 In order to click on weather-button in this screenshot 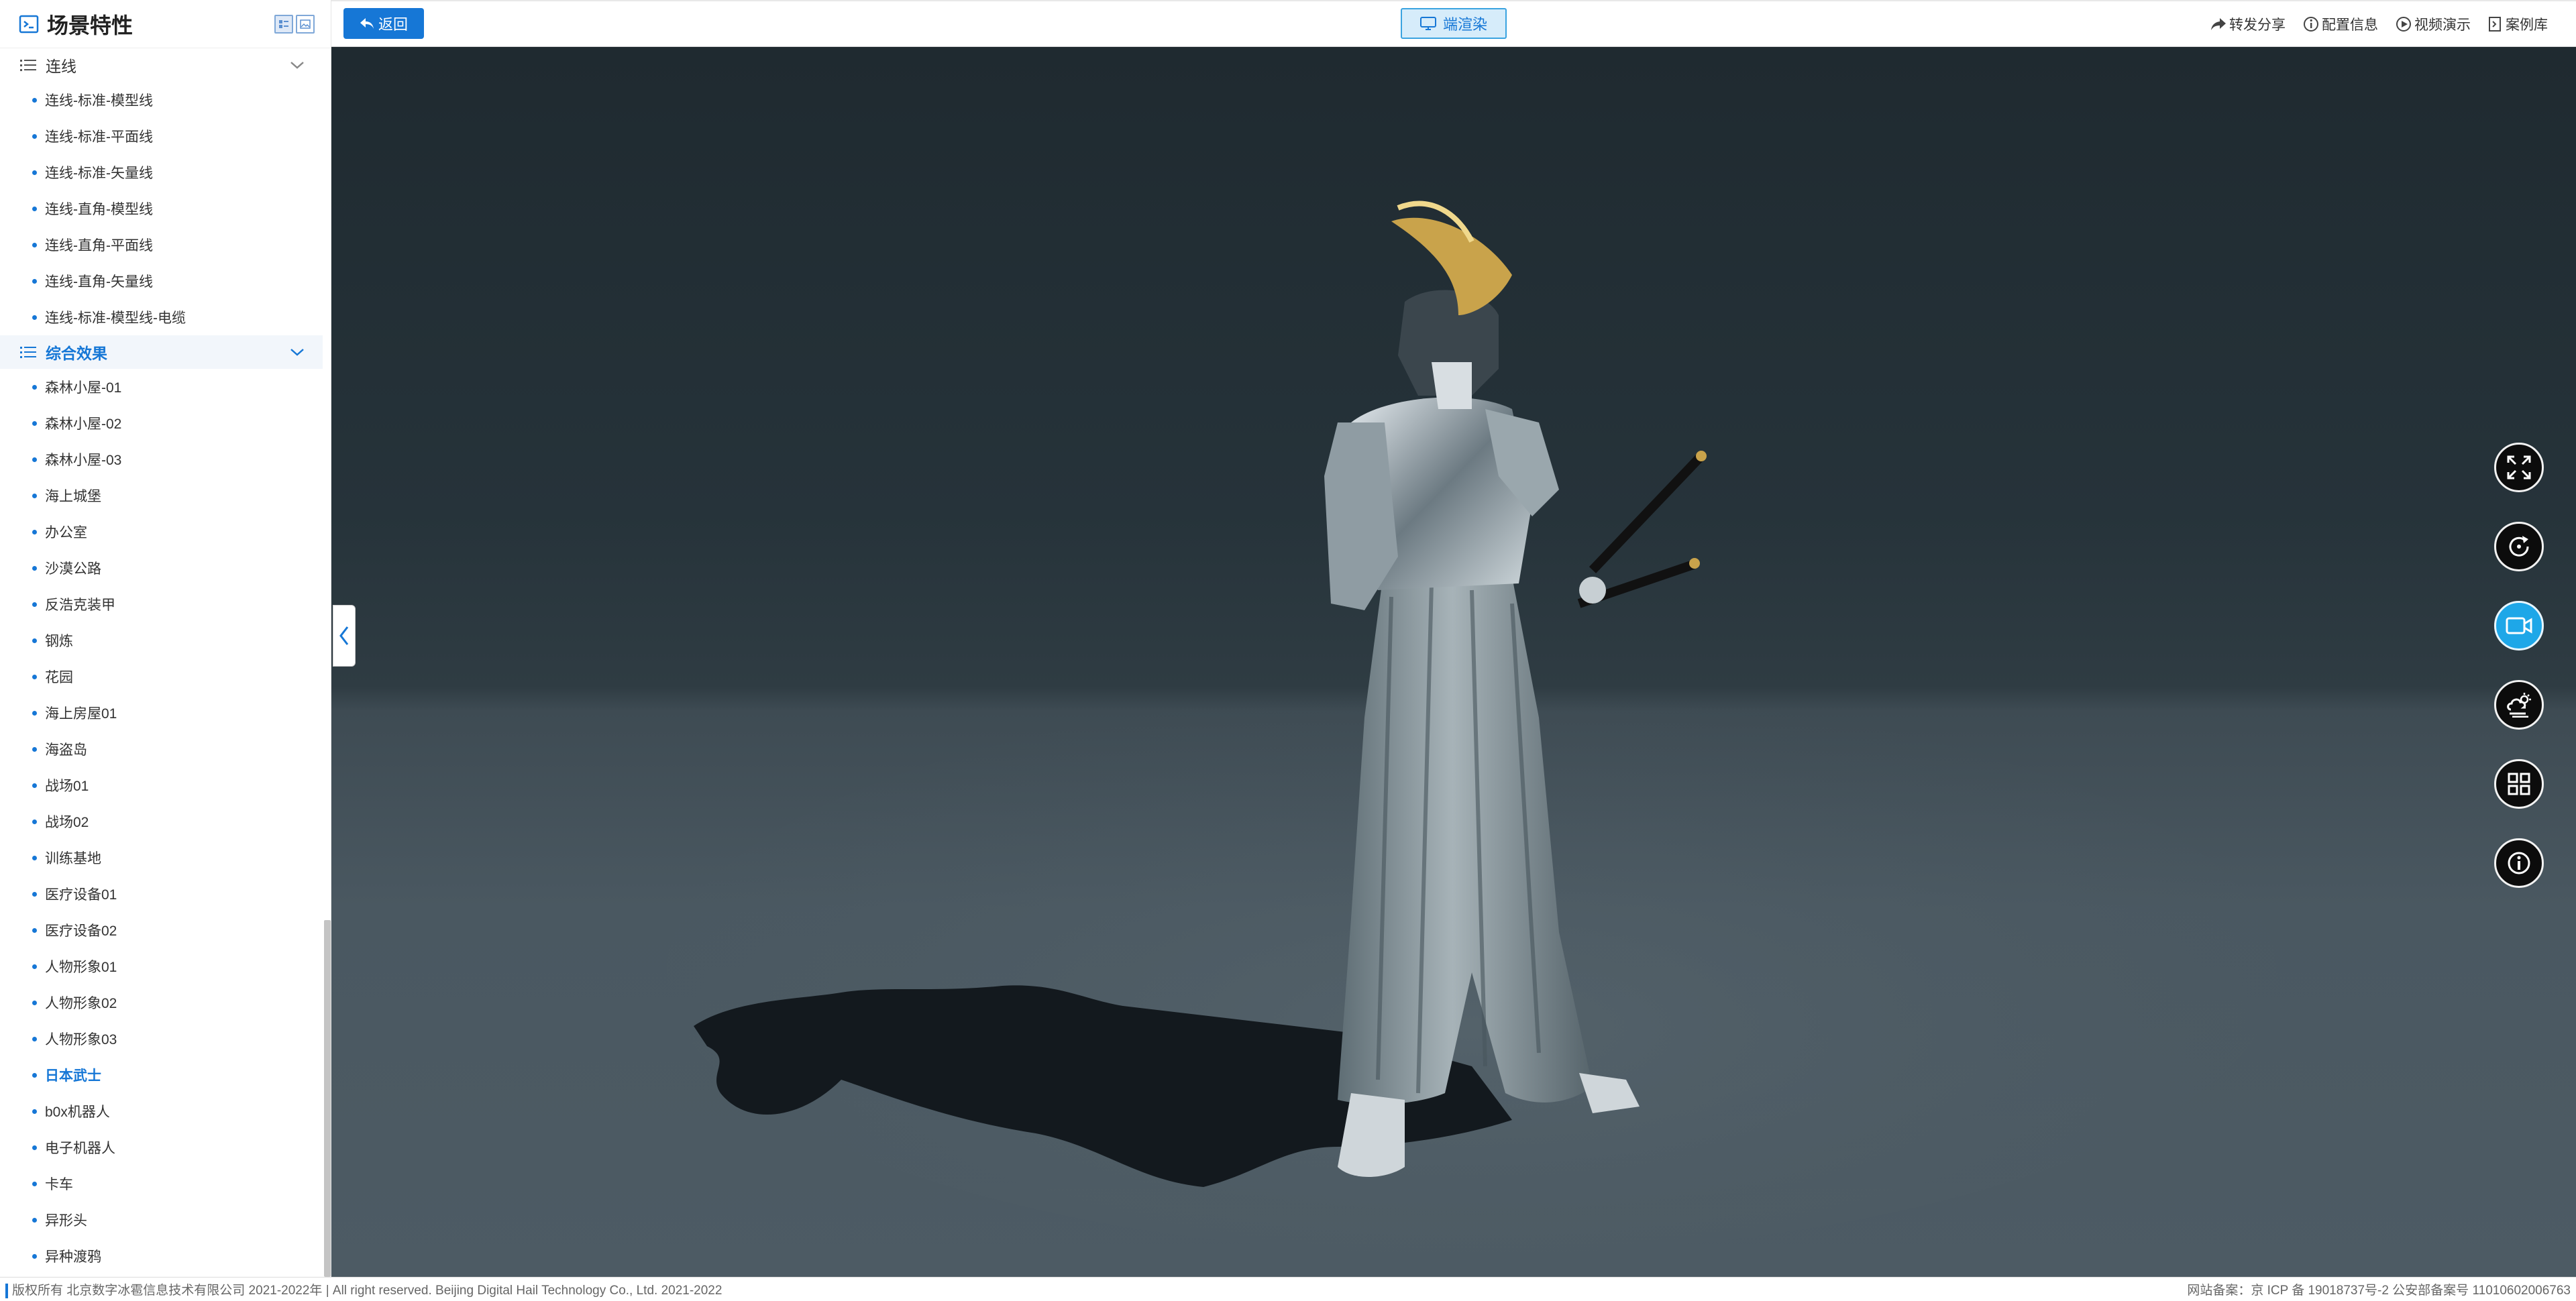, I will do `click(2519, 705)`.